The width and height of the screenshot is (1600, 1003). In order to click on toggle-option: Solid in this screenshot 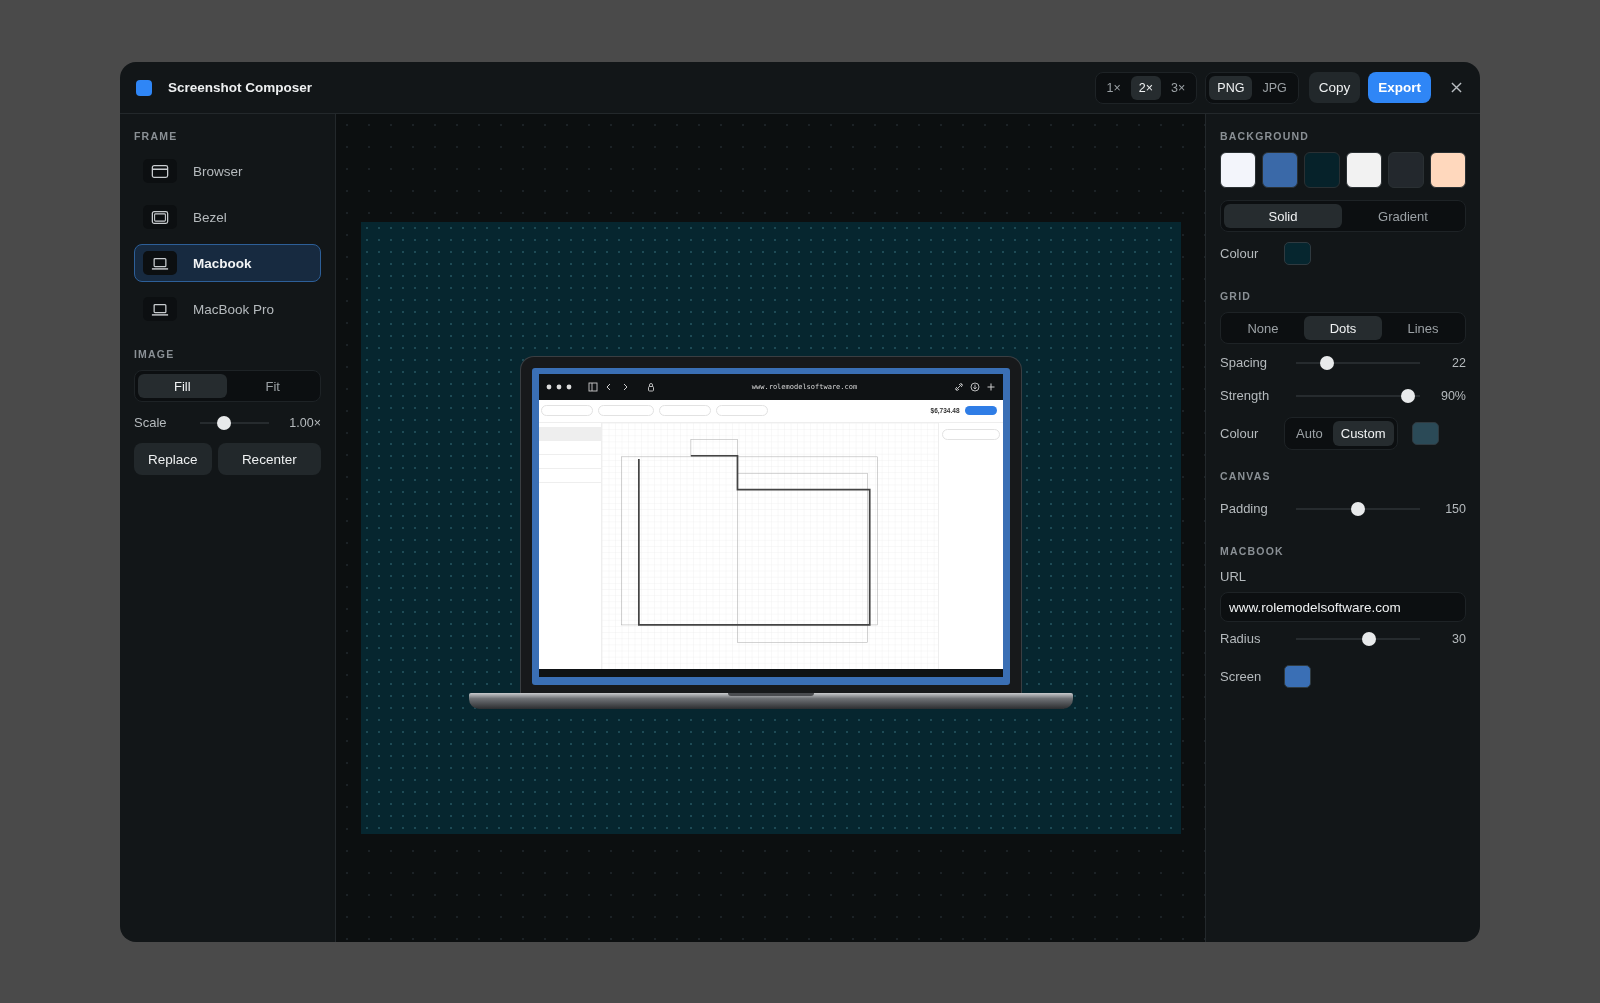, I will do `click(1283, 216)`.